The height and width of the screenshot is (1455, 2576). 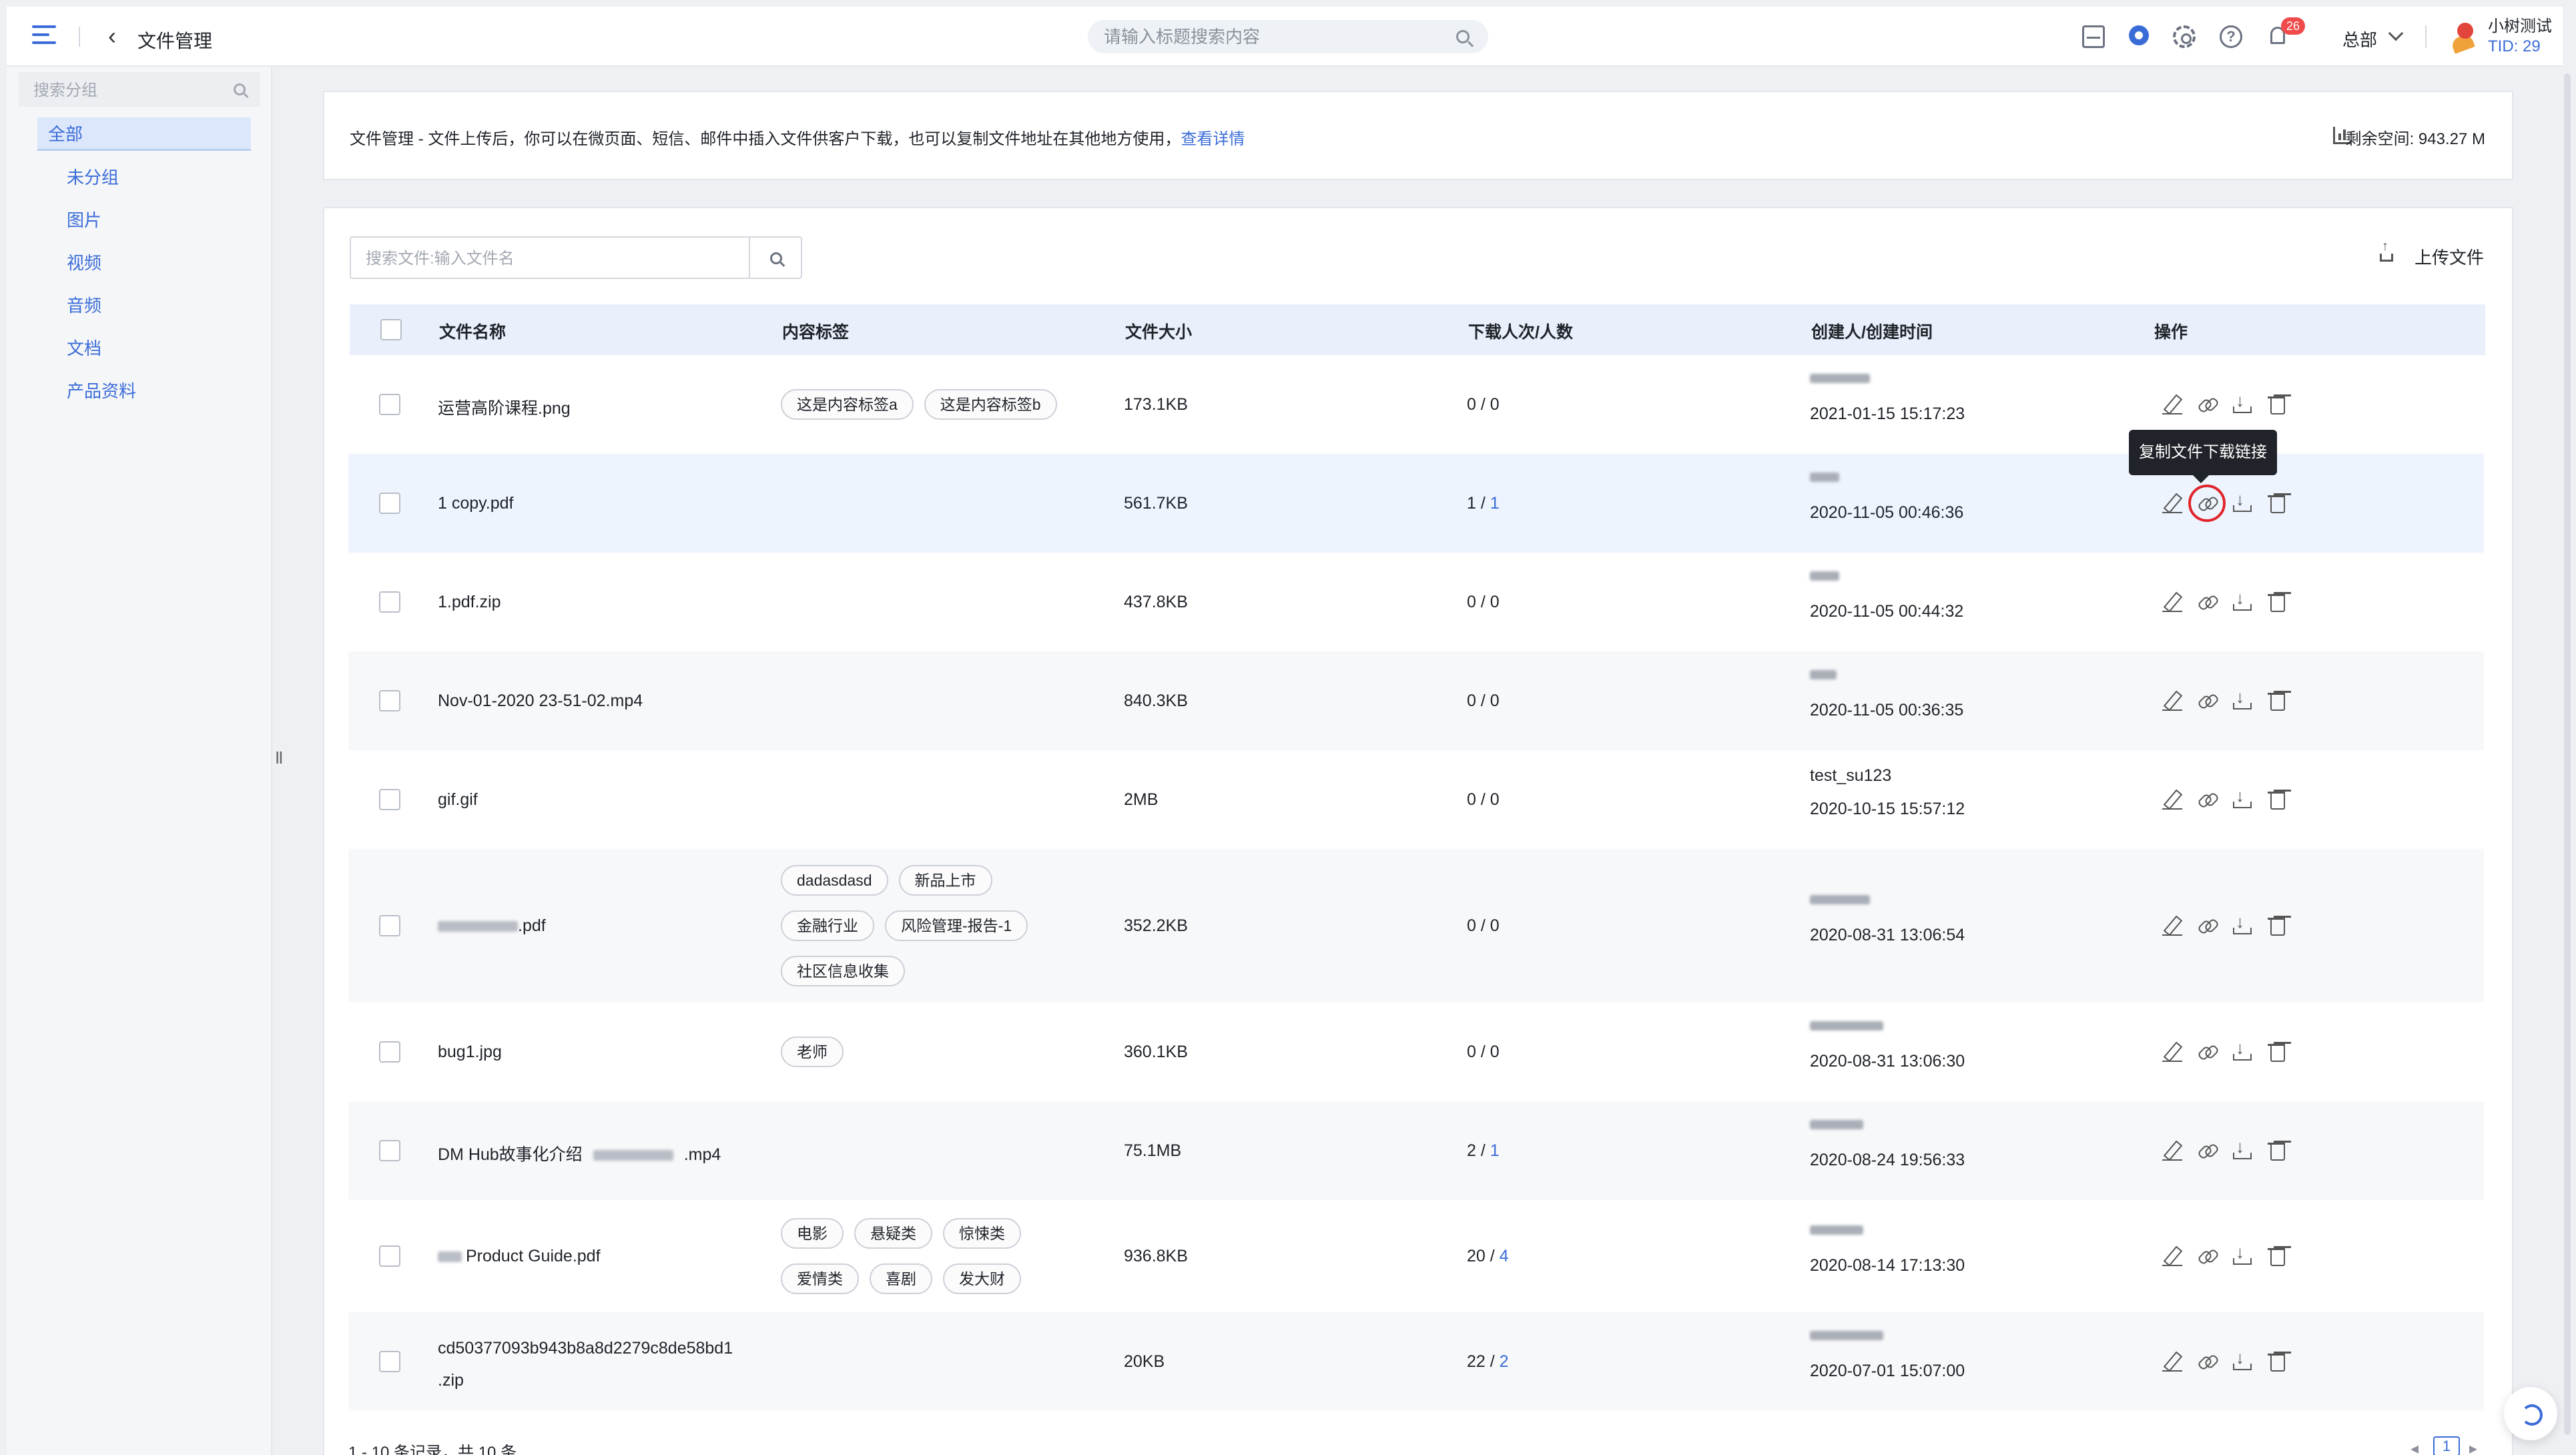 I want to click on file-name: 1 copy.pdf, so click(x=476, y=504).